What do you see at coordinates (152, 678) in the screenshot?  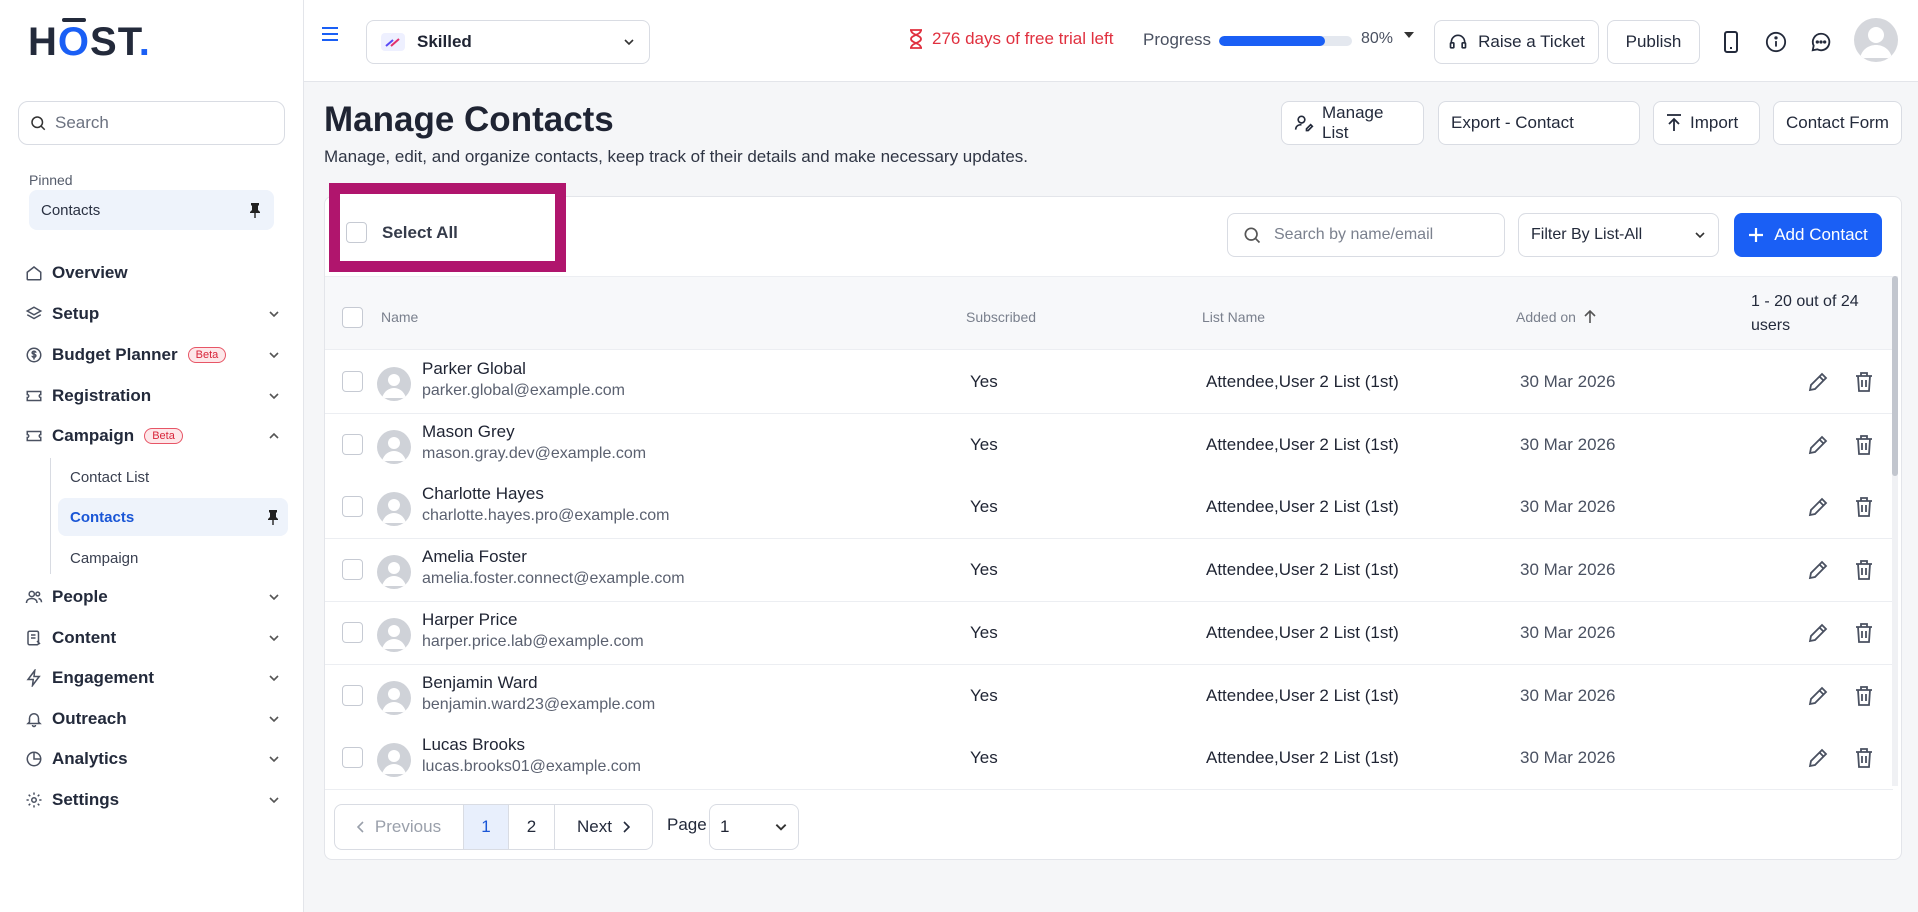 I see `sidebar-item-engagement: Engagement` at bounding box center [152, 678].